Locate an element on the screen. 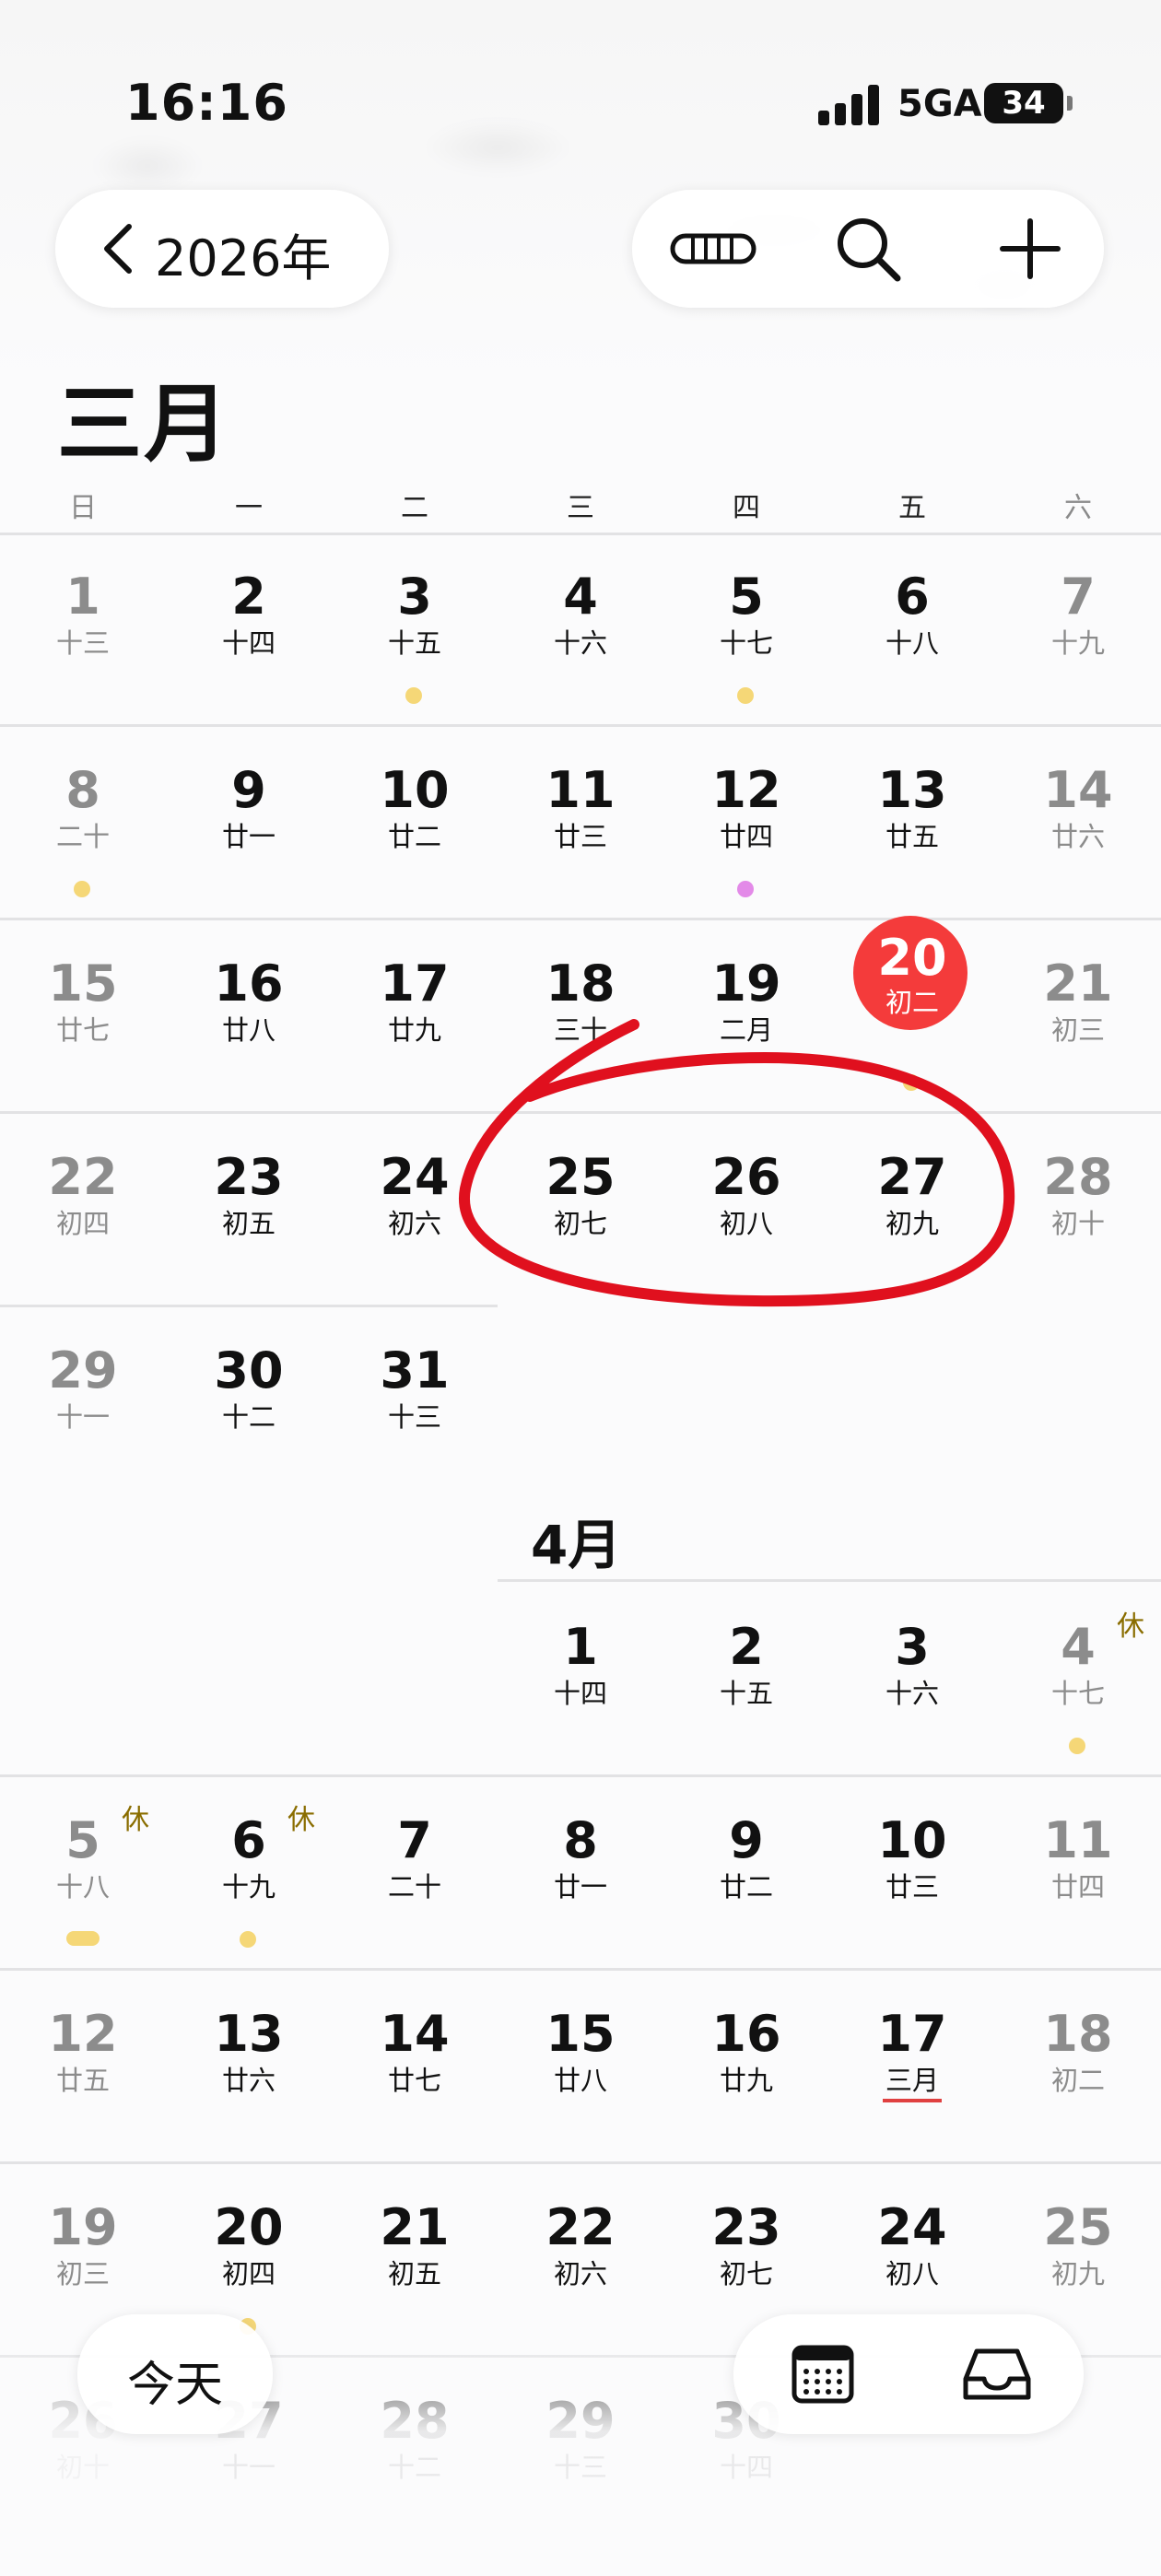 Image resolution: width=1161 pixels, height=2576 pixels. weekday-mon: 一 is located at coordinates (249, 508).